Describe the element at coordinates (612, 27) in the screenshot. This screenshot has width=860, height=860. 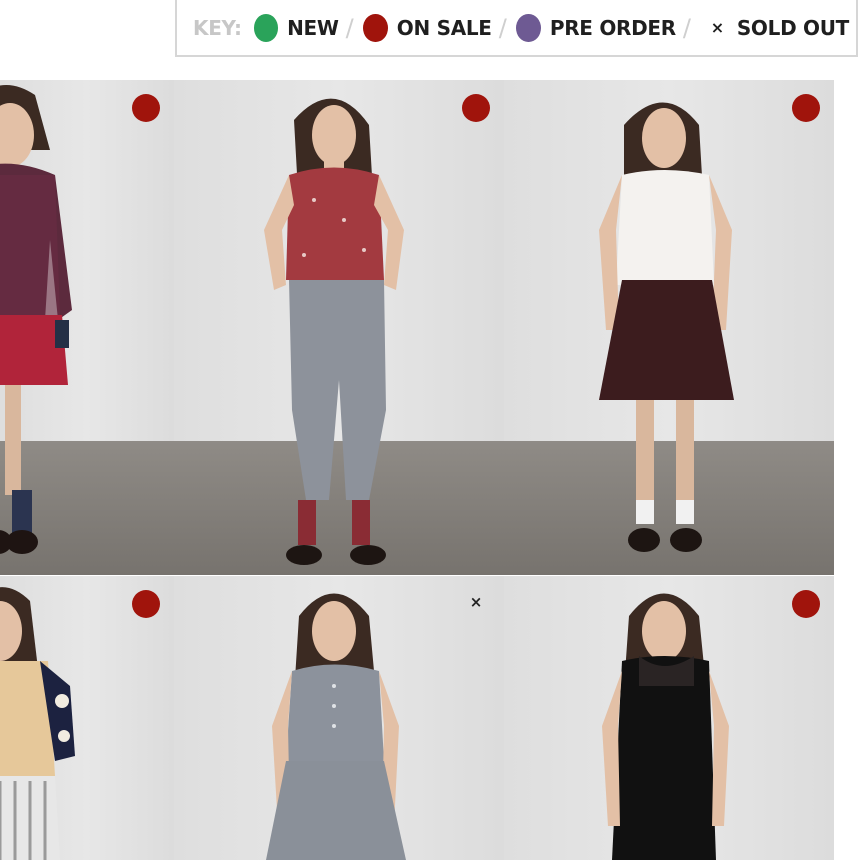
I see `key-pre-order-label: PRE ORDER` at that location.